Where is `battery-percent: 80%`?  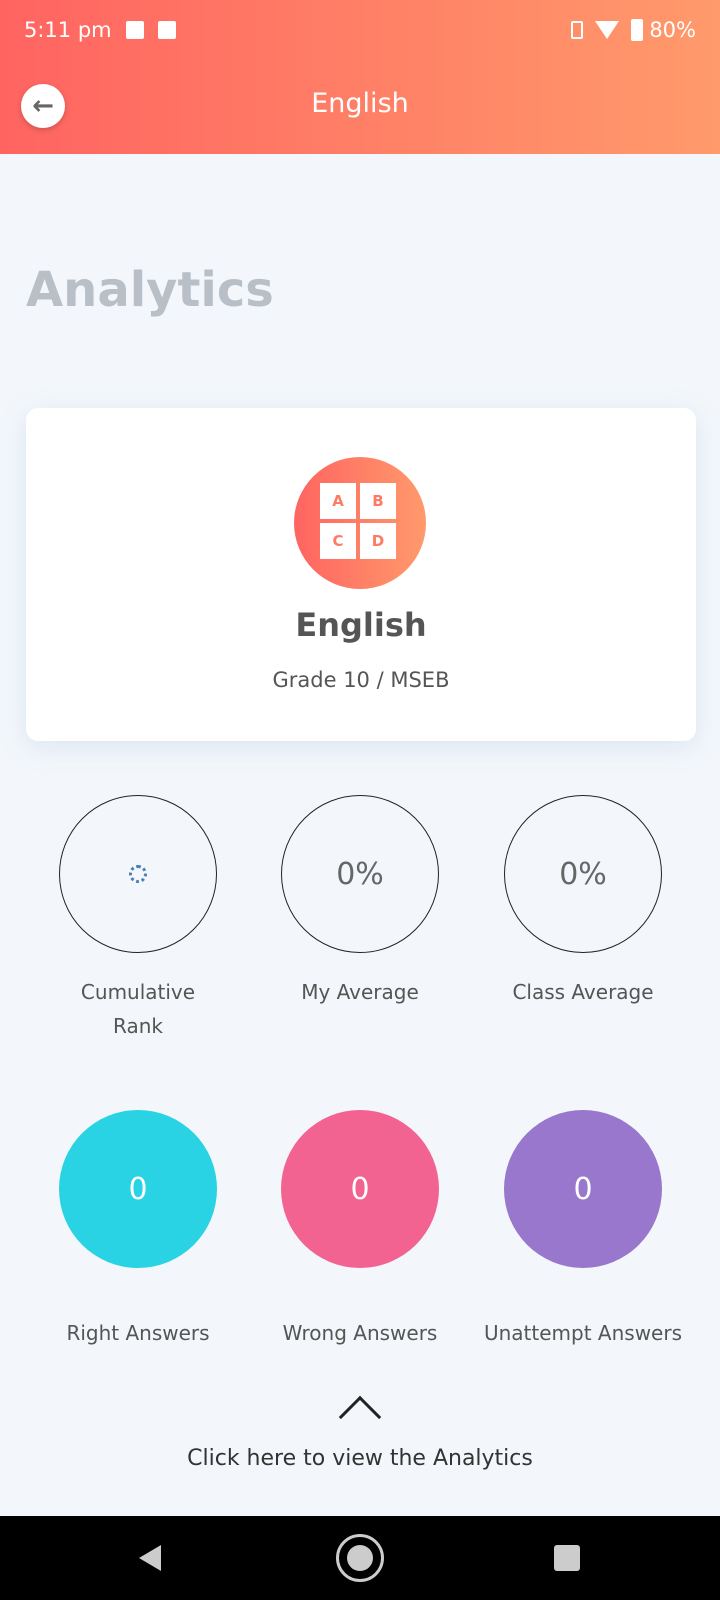
battery-percent: 80% is located at coordinates (672, 30).